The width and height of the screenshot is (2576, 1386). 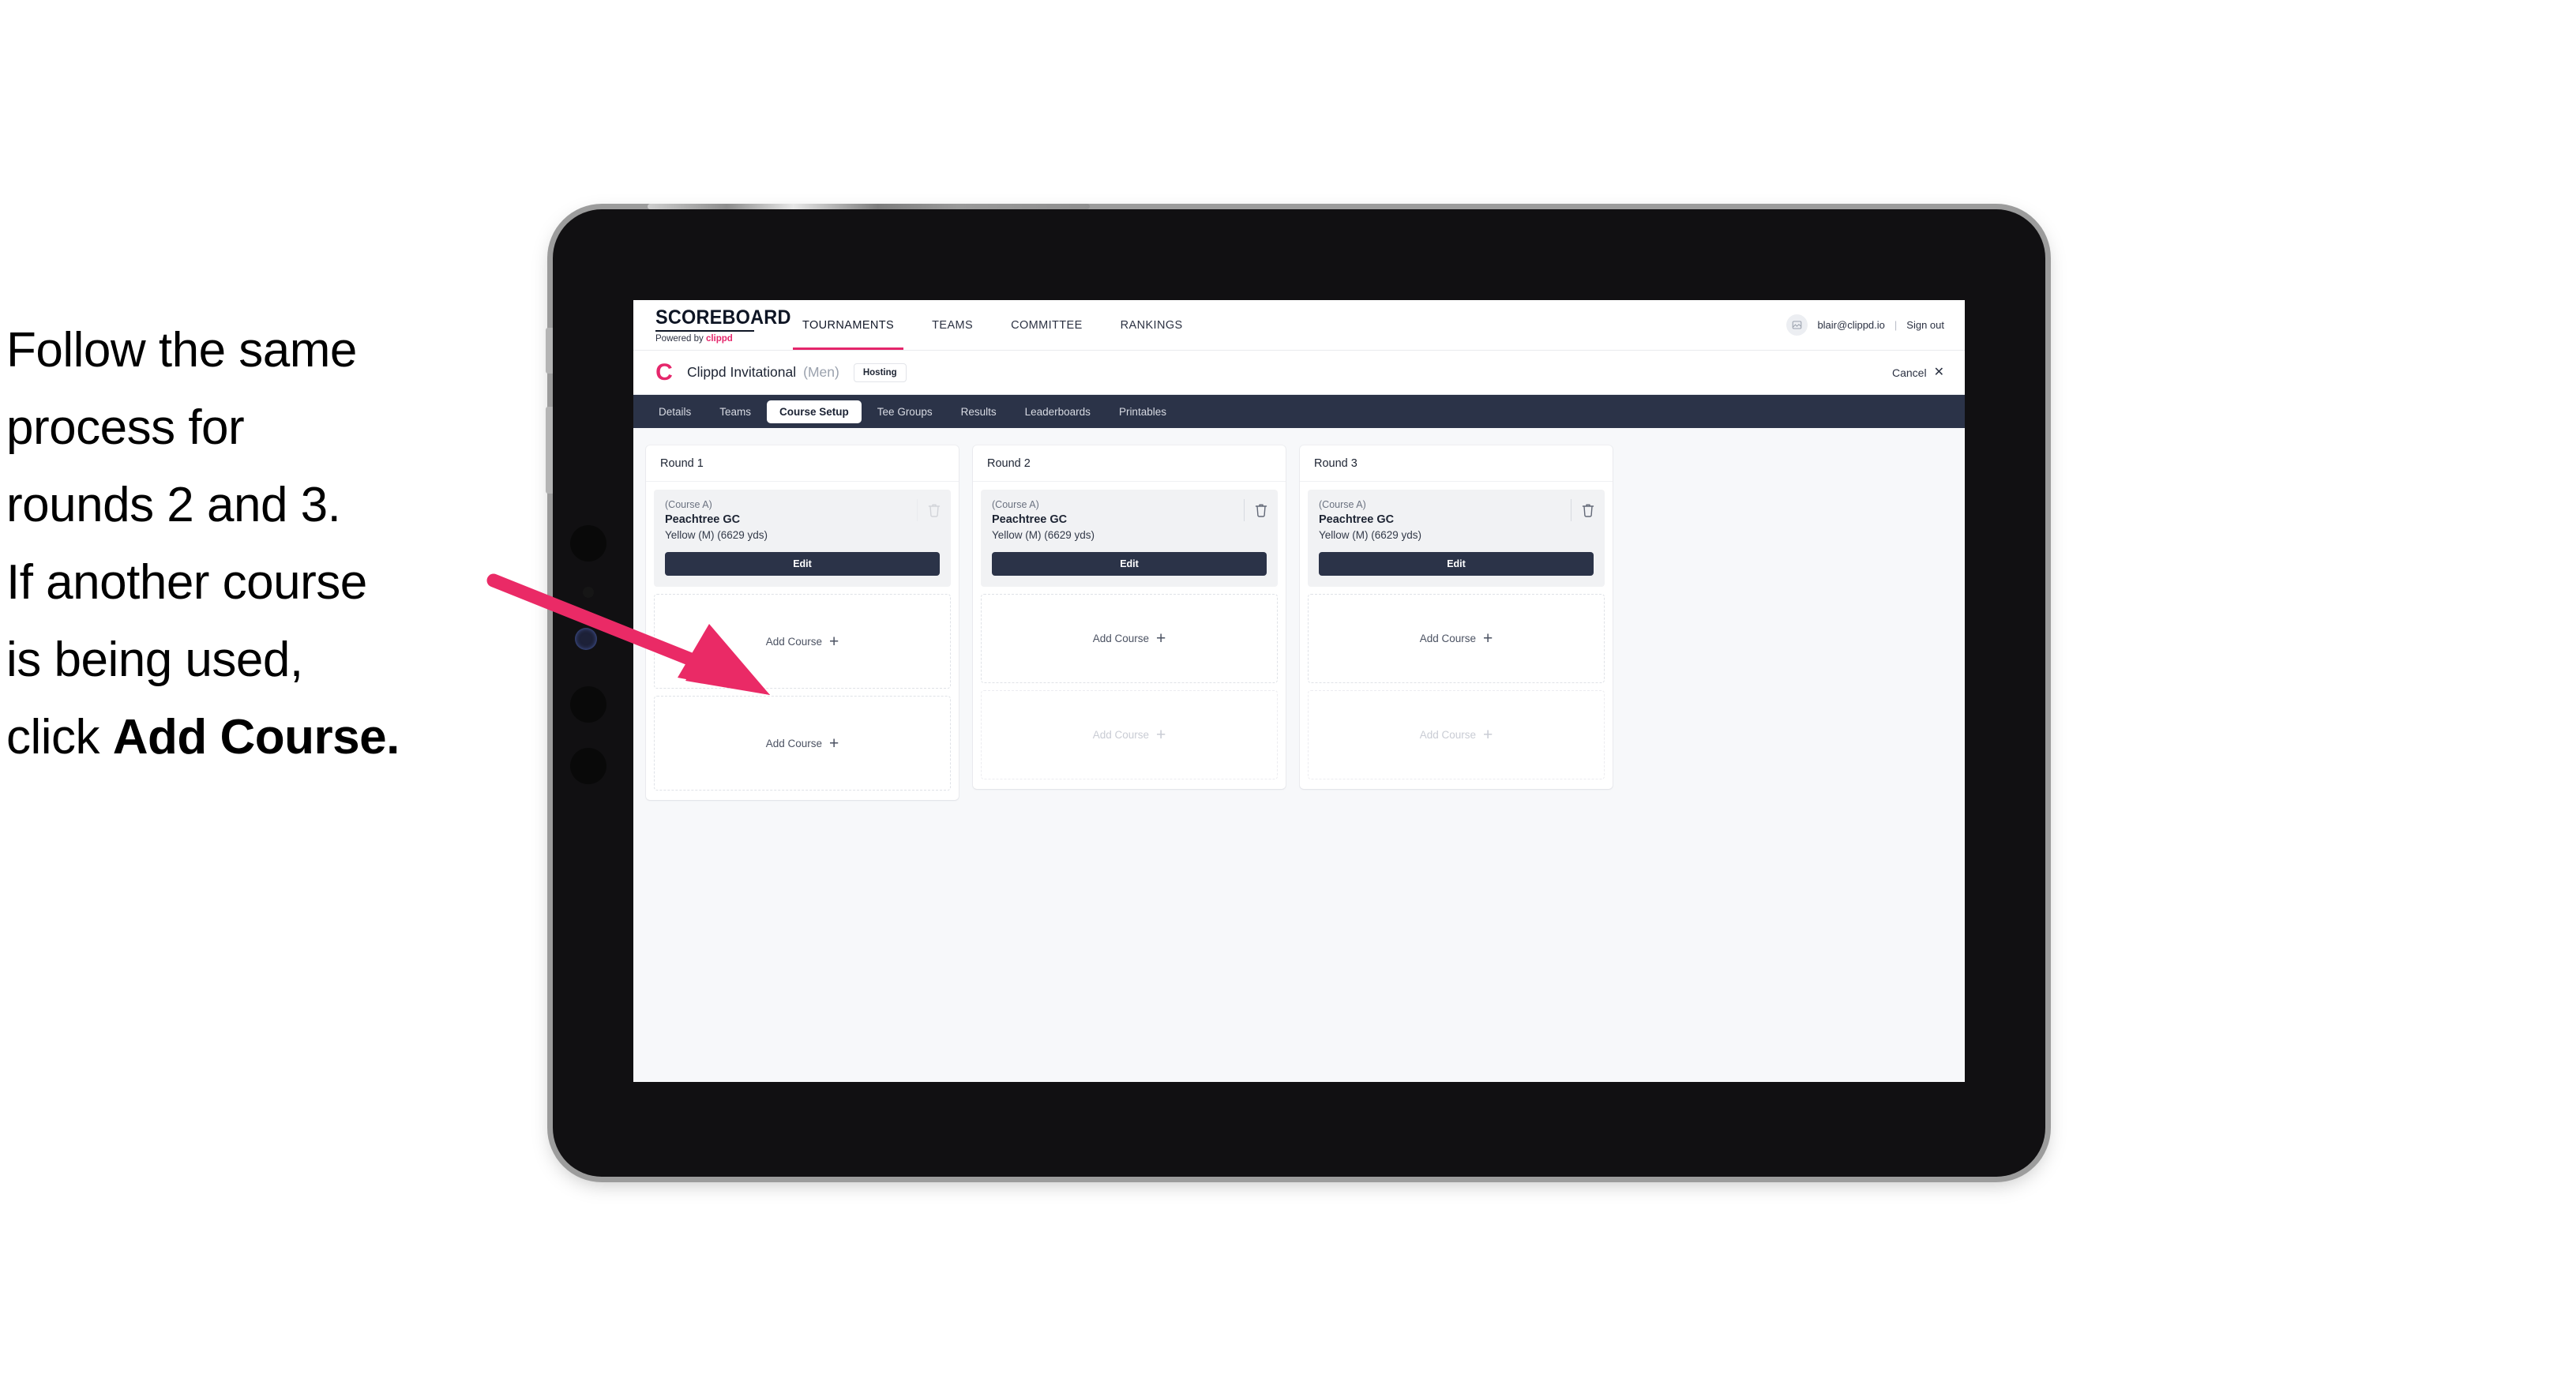 I want to click on nav-item-teams: TEAMS, so click(x=952, y=325).